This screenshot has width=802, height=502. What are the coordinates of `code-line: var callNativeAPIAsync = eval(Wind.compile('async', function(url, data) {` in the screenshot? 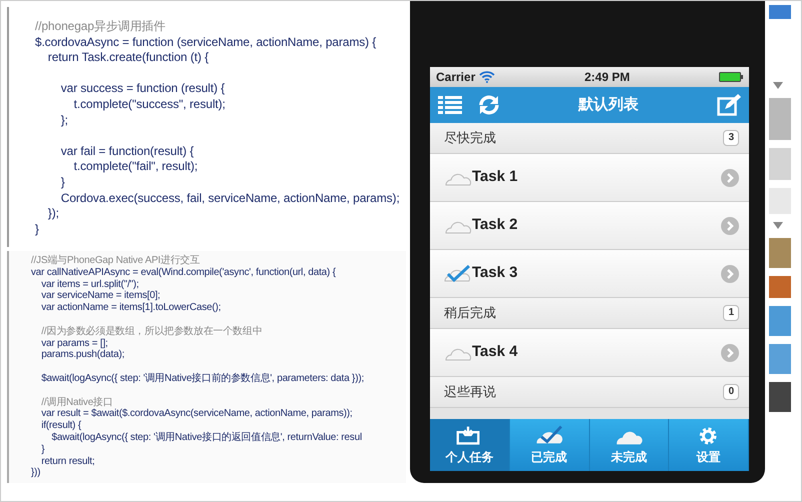 It's located at (184, 272).